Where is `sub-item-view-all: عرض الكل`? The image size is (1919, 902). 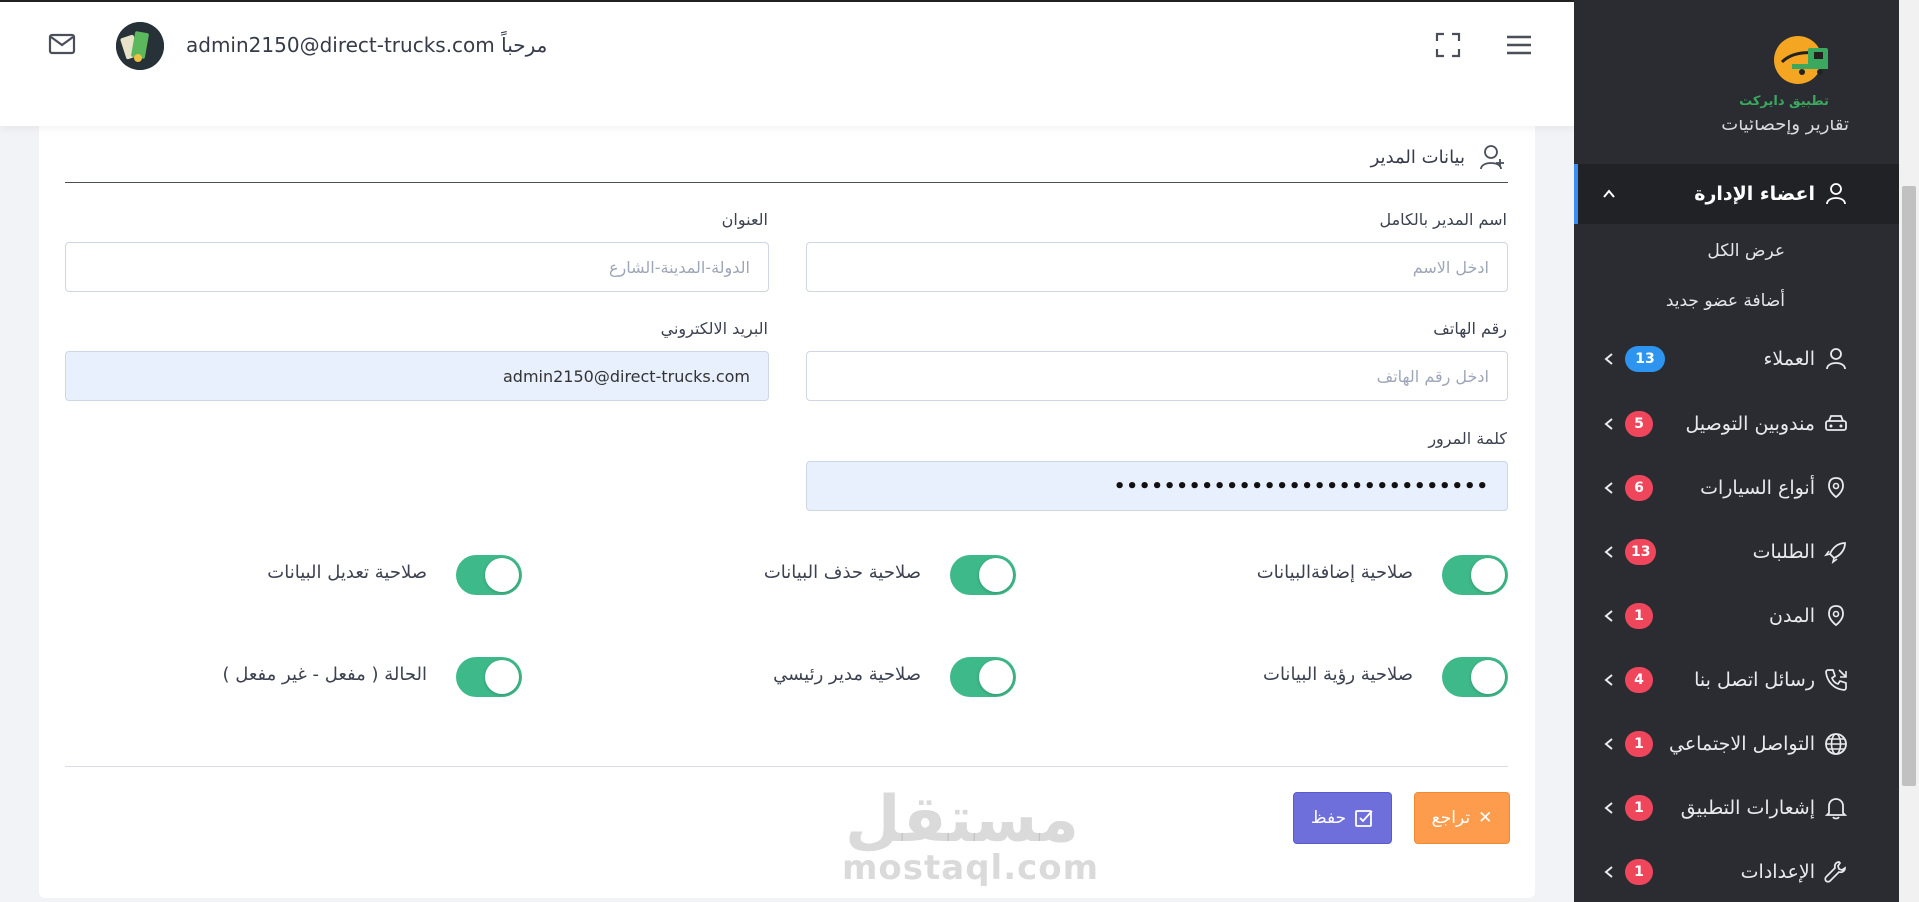
sub-item-view-all: عرض الكل is located at coordinates (1746, 251).